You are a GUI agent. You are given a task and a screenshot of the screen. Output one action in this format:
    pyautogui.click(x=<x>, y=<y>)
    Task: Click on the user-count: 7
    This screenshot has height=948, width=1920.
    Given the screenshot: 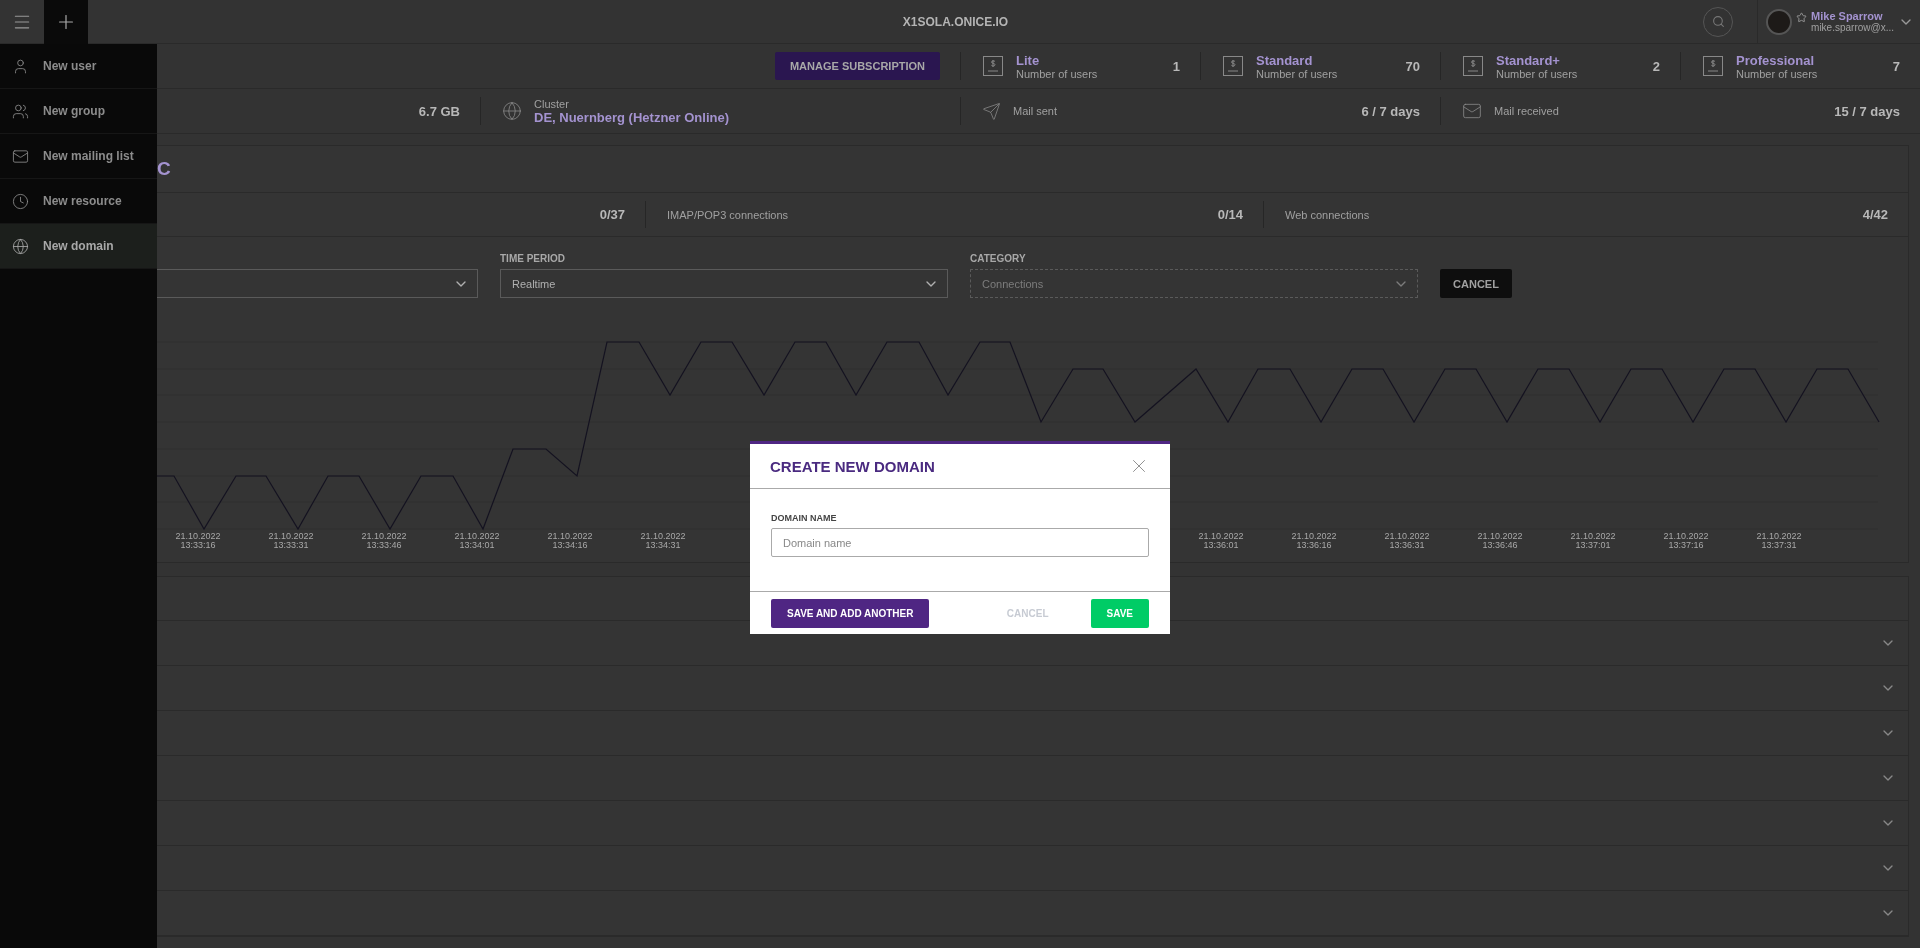 What is the action you would take?
    pyautogui.click(x=1896, y=66)
    